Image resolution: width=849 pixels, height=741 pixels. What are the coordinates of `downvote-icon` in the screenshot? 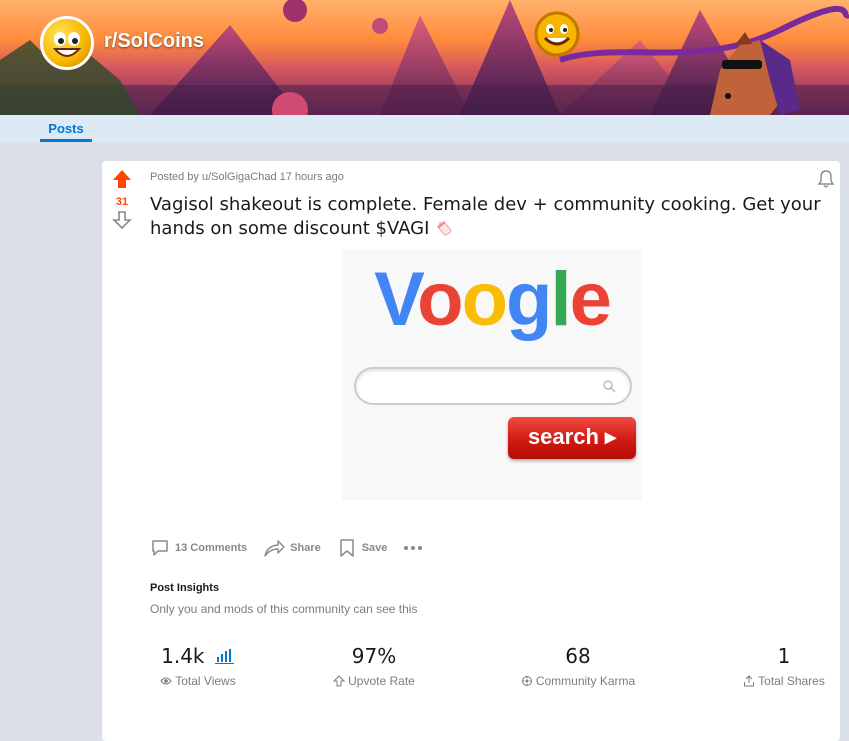 It's located at (122, 220).